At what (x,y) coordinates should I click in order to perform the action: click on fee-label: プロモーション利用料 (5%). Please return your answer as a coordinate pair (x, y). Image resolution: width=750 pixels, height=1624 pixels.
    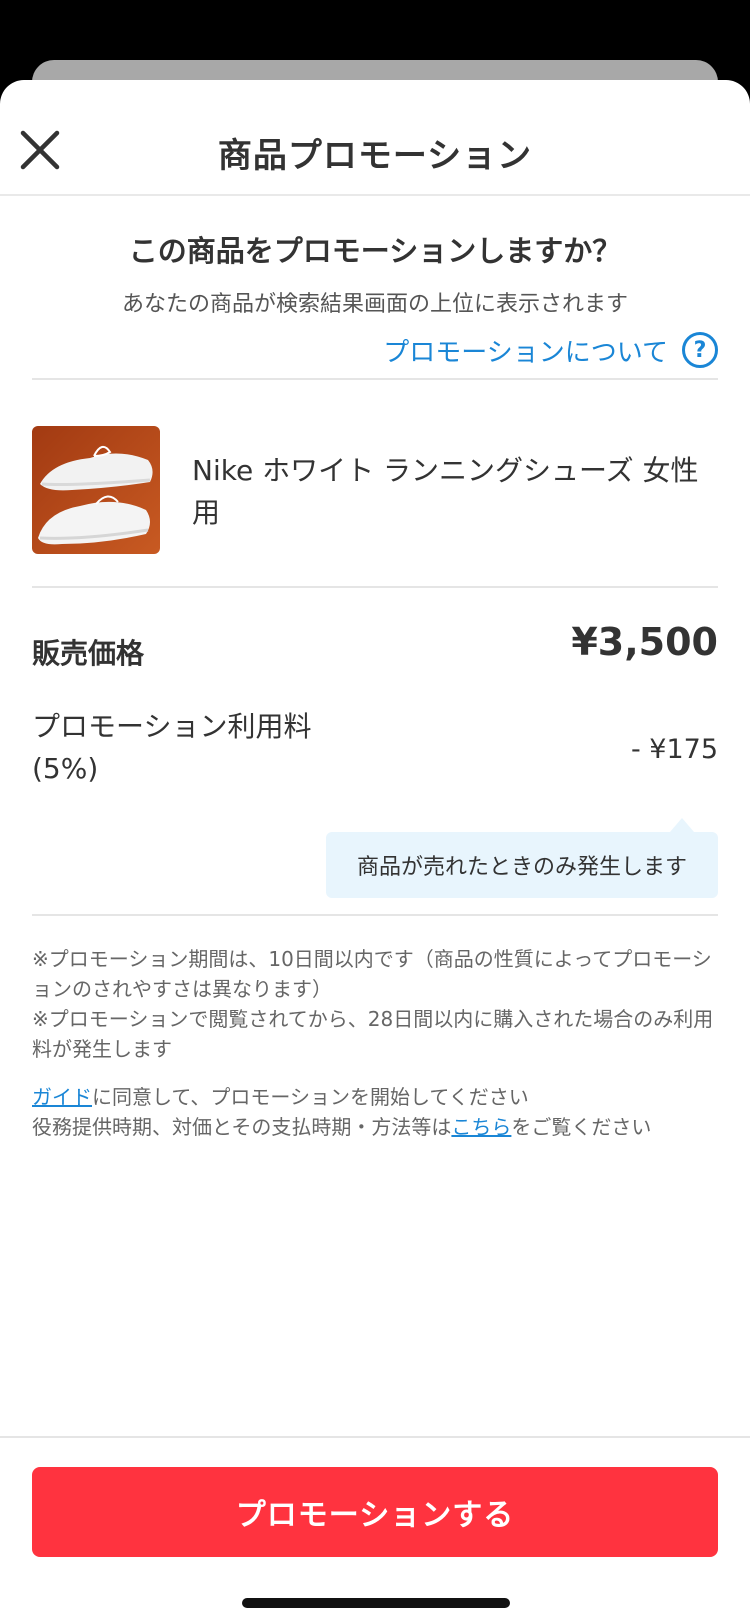
    Looking at the image, I should click on (171, 748).